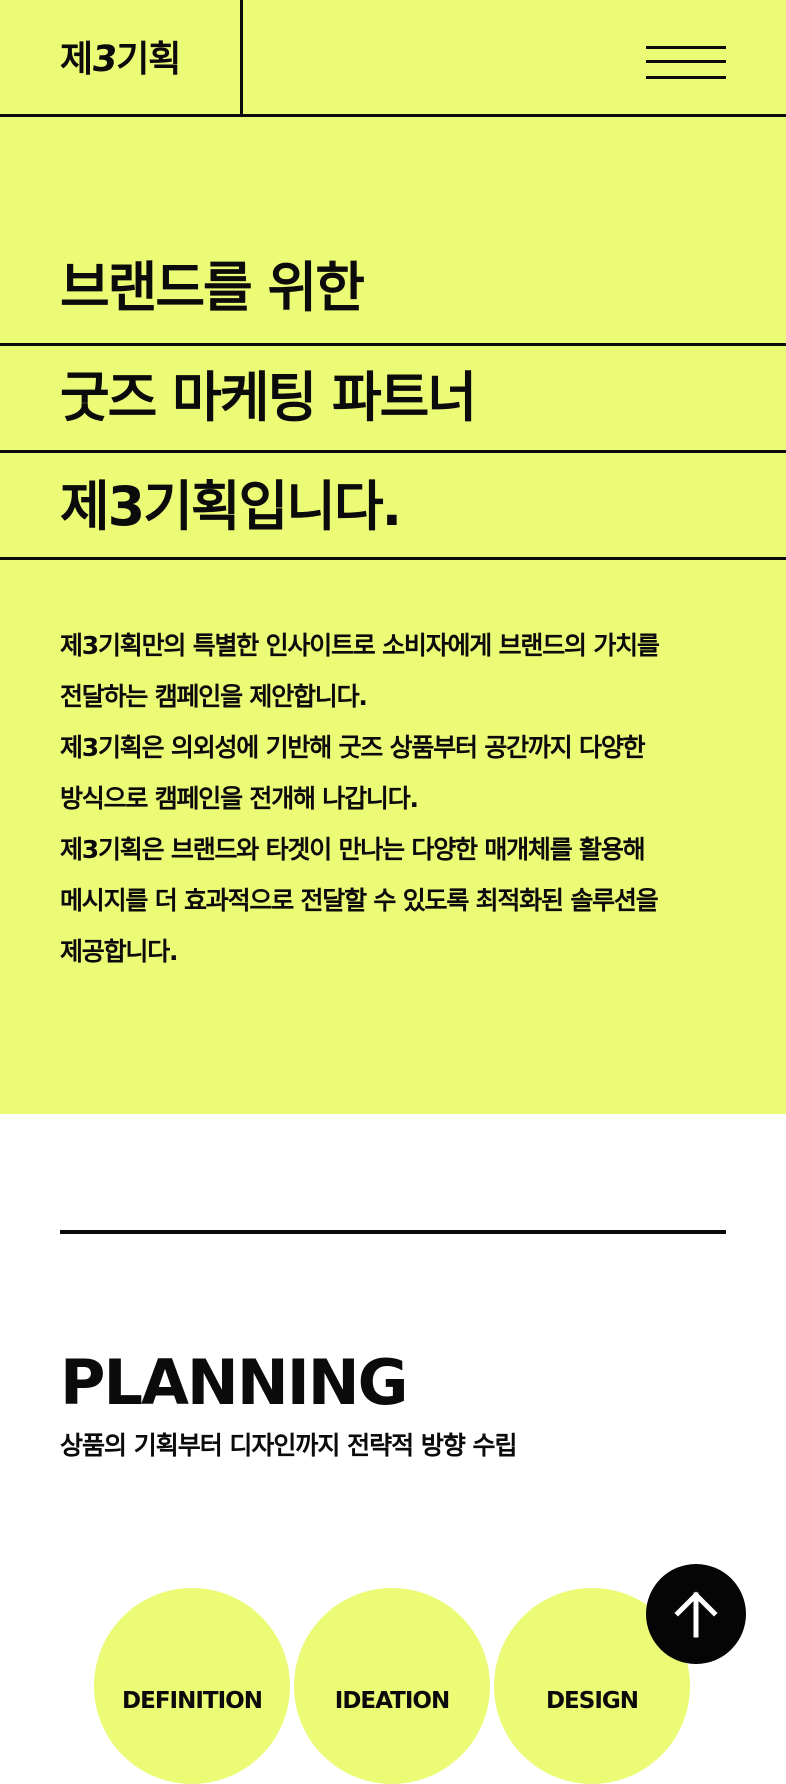 This screenshot has width=786, height=1784. I want to click on site-header: 제3기획, so click(393, 58).